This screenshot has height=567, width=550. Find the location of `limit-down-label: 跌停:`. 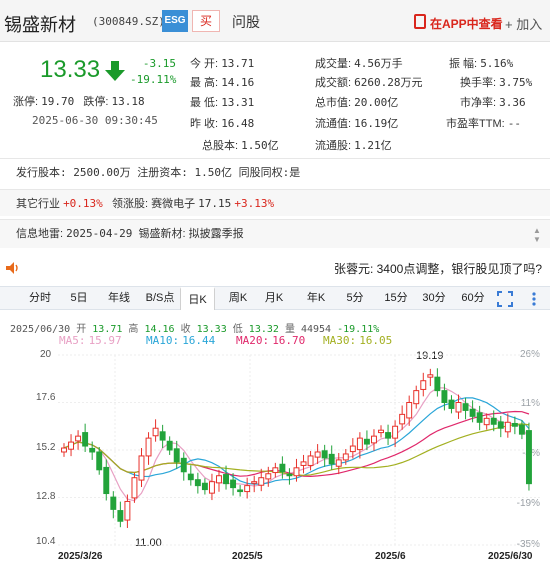

limit-down-label: 跌停: is located at coordinates (96, 102).